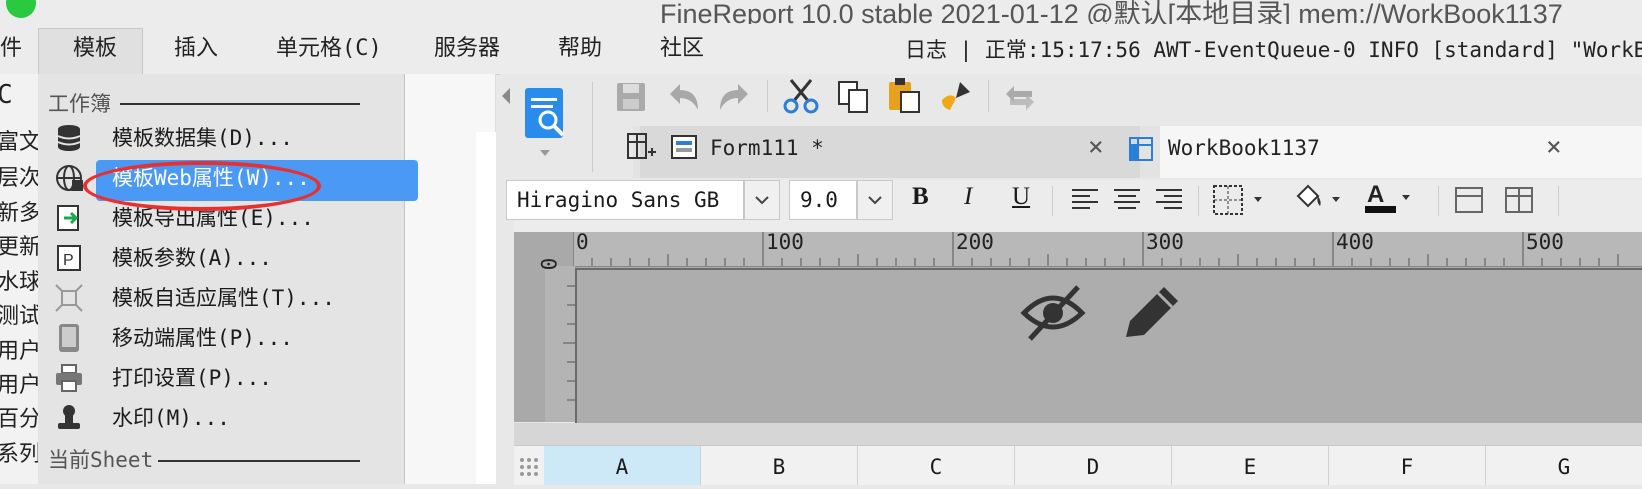 The width and height of the screenshot is (1642, 489). What do you see at coordinates (1021, 197) in the screenshot?
I see `underline-button: U` at bounding box center [1021, 197].